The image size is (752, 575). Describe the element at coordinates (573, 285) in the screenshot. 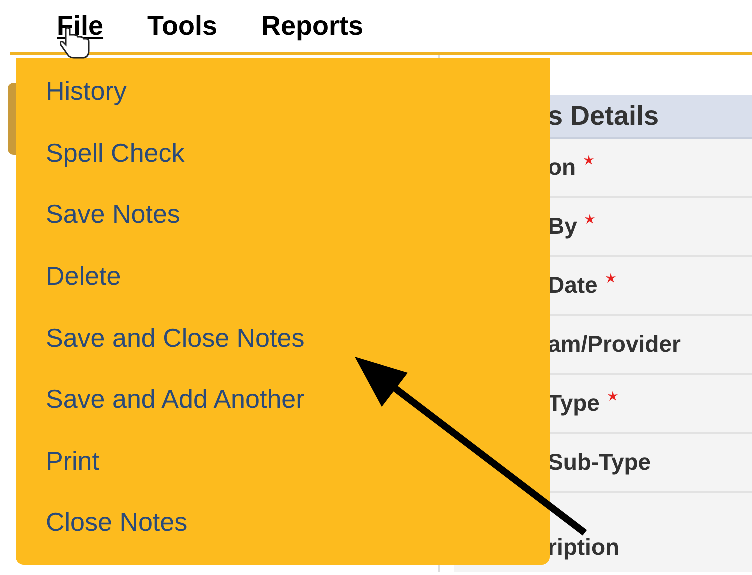

I see `field-label: Date` at that location.